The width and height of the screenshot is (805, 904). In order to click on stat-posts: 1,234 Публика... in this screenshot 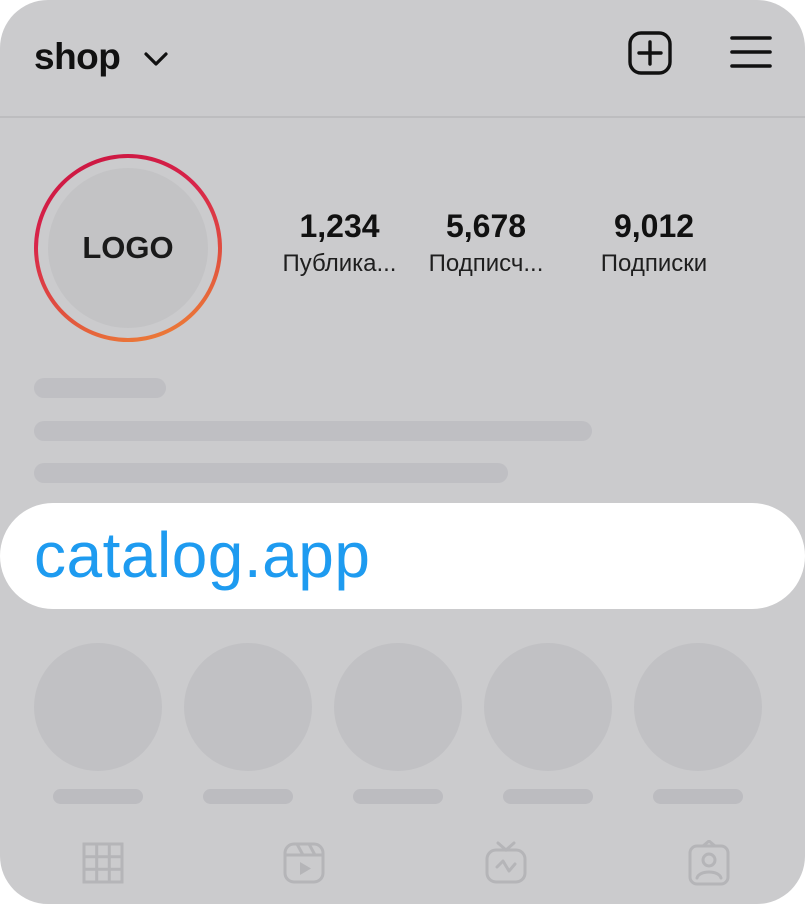, I will do `click(339, 243)`.